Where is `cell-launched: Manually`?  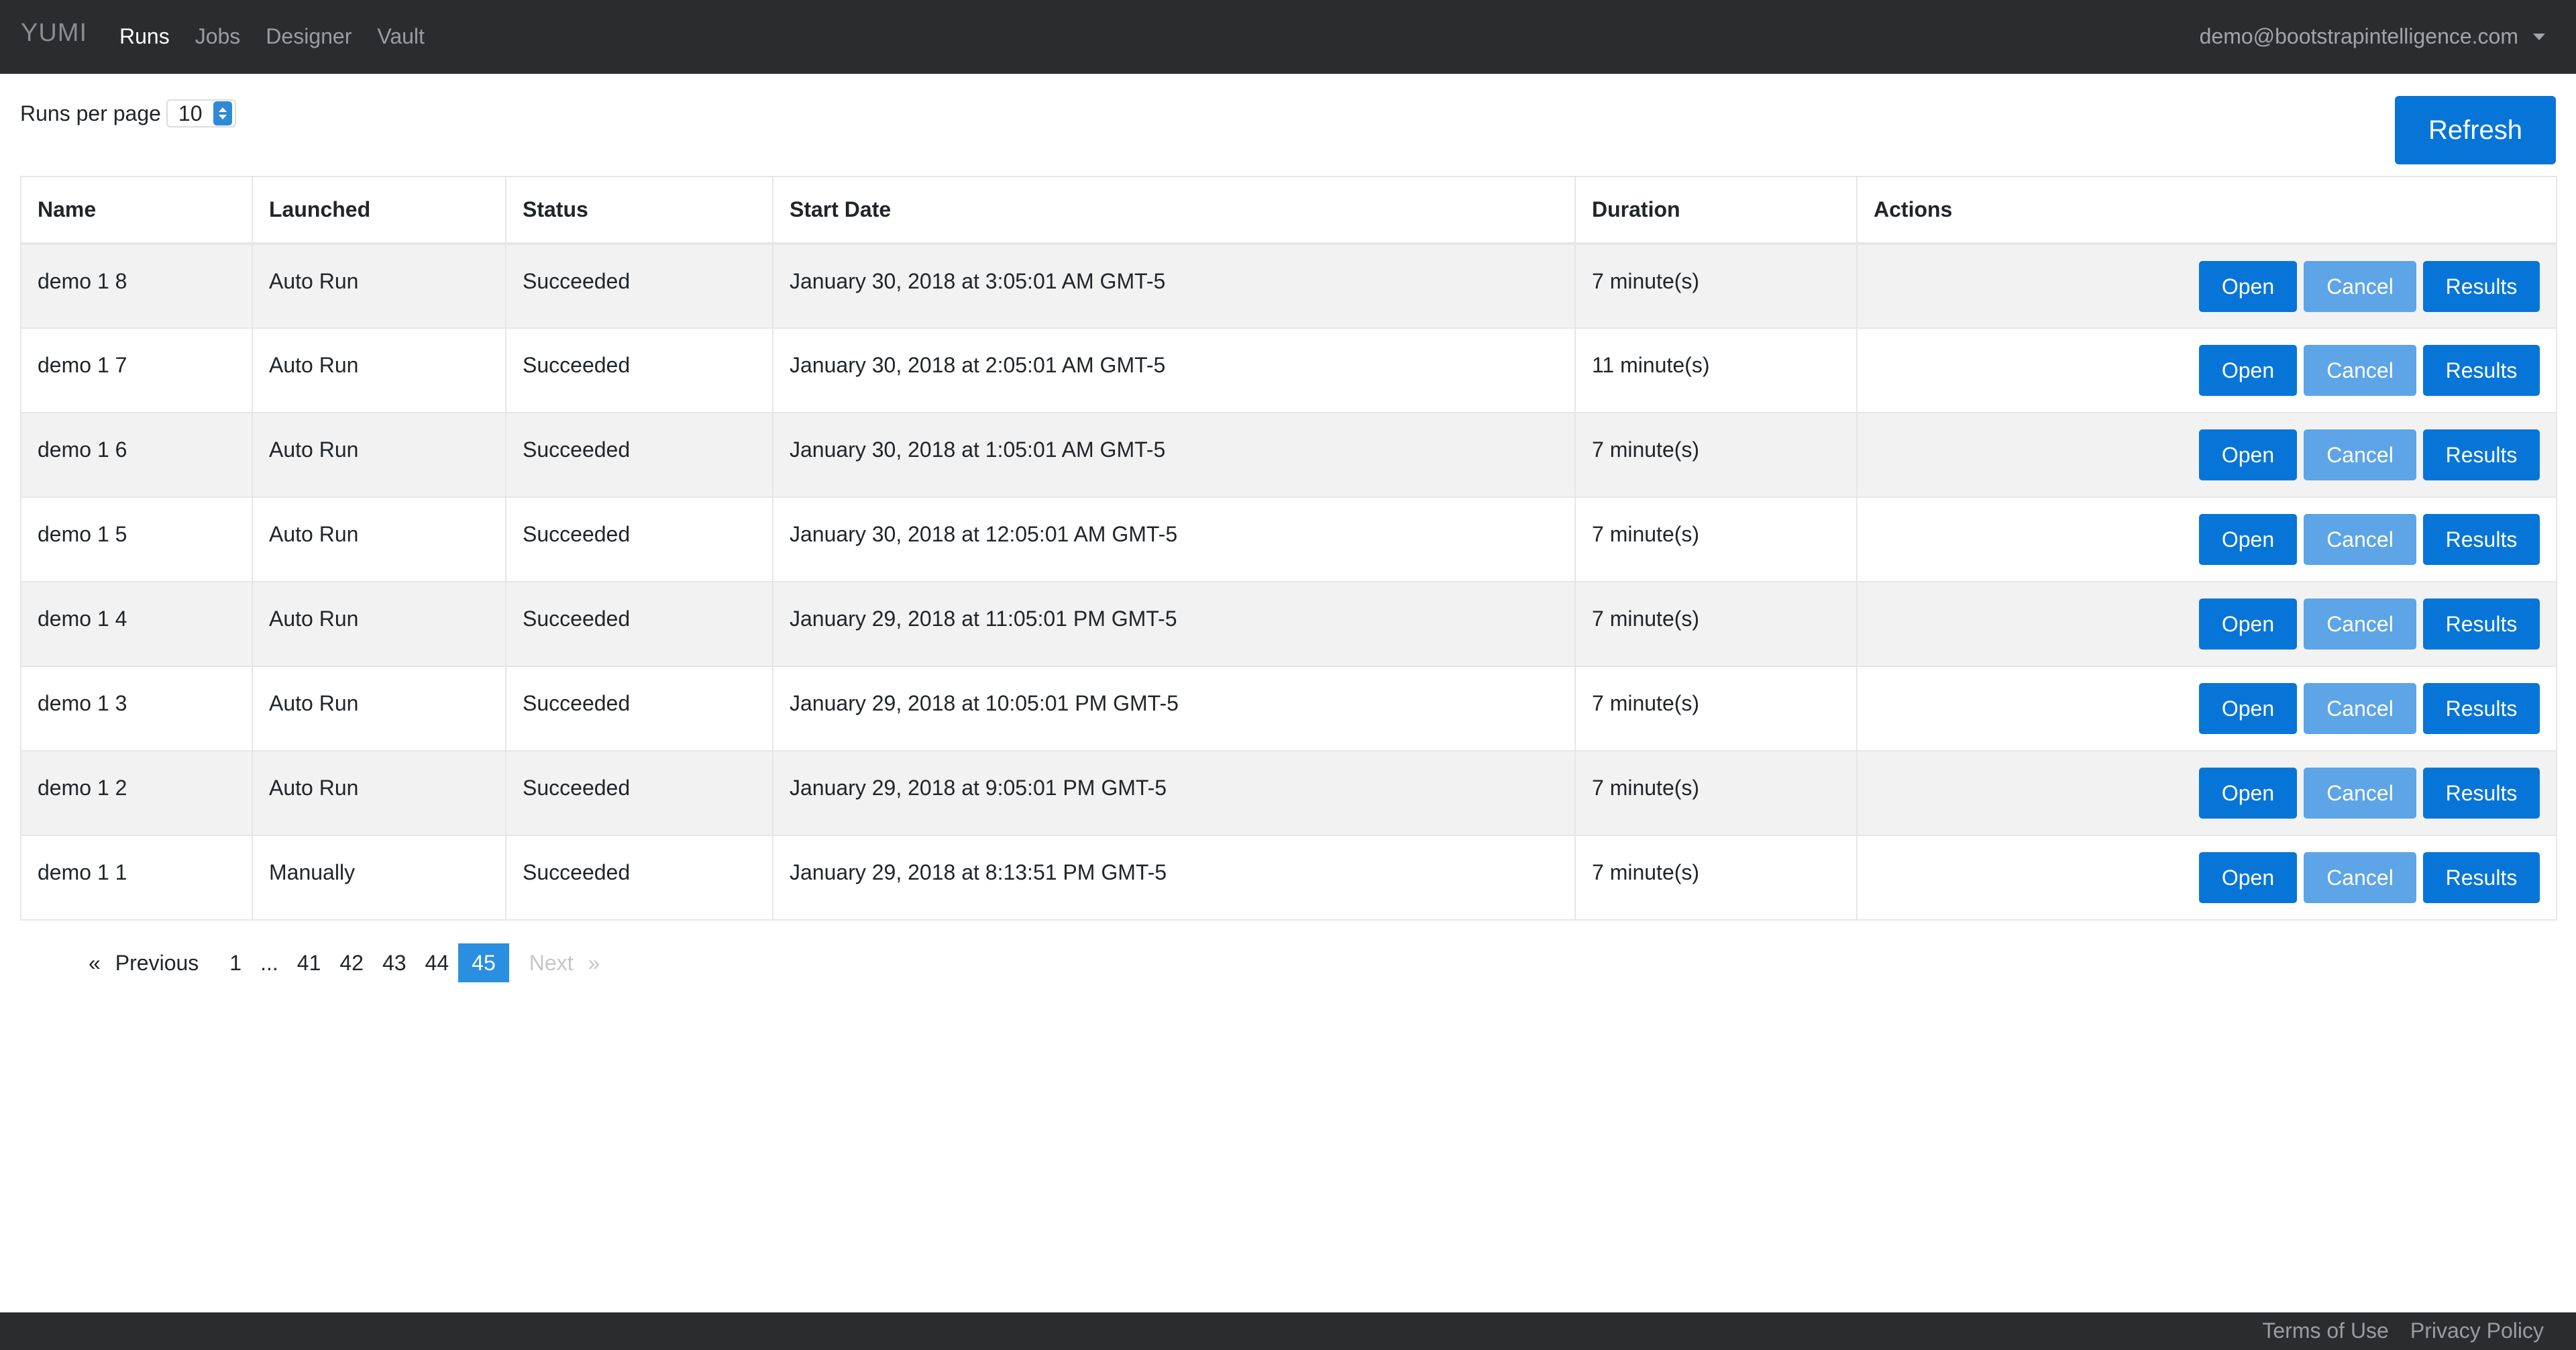
cell-launched: Manually is located at coordinates (379, 878).